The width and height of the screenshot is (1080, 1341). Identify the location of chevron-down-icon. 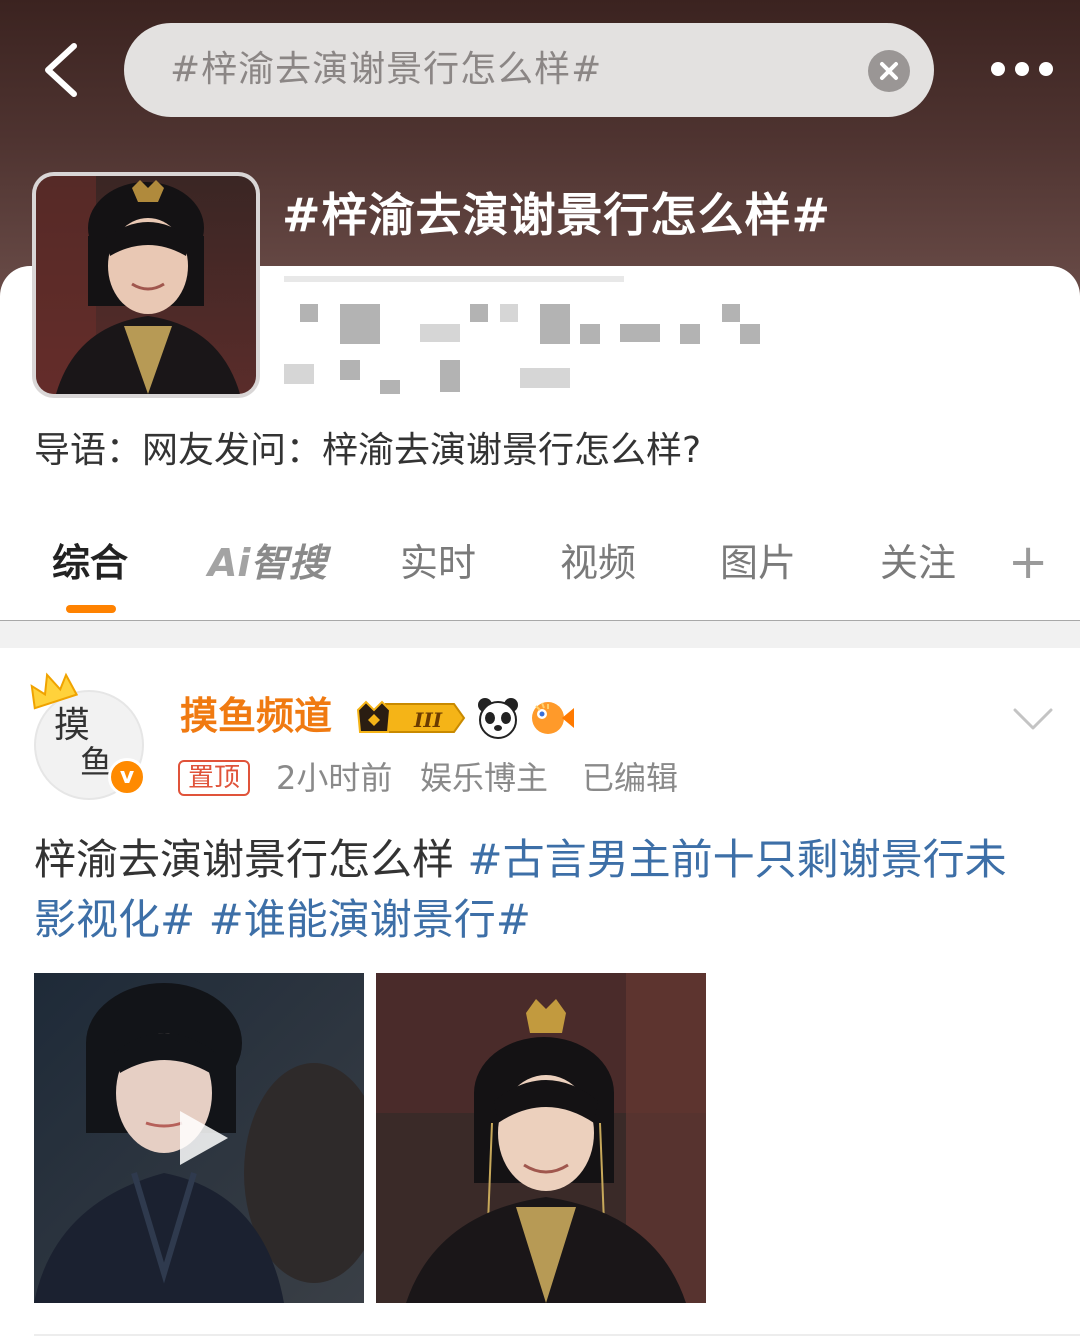
(1033, 719).